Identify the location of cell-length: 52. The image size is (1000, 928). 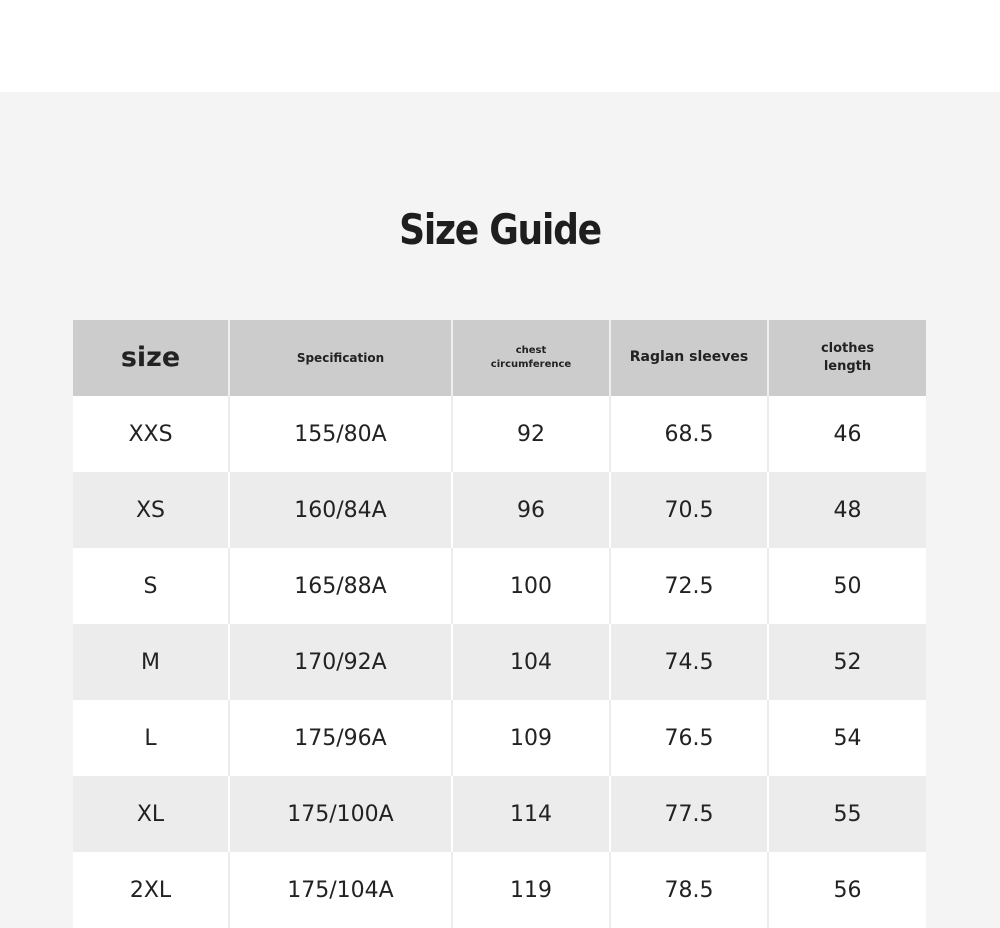
(847, 662).